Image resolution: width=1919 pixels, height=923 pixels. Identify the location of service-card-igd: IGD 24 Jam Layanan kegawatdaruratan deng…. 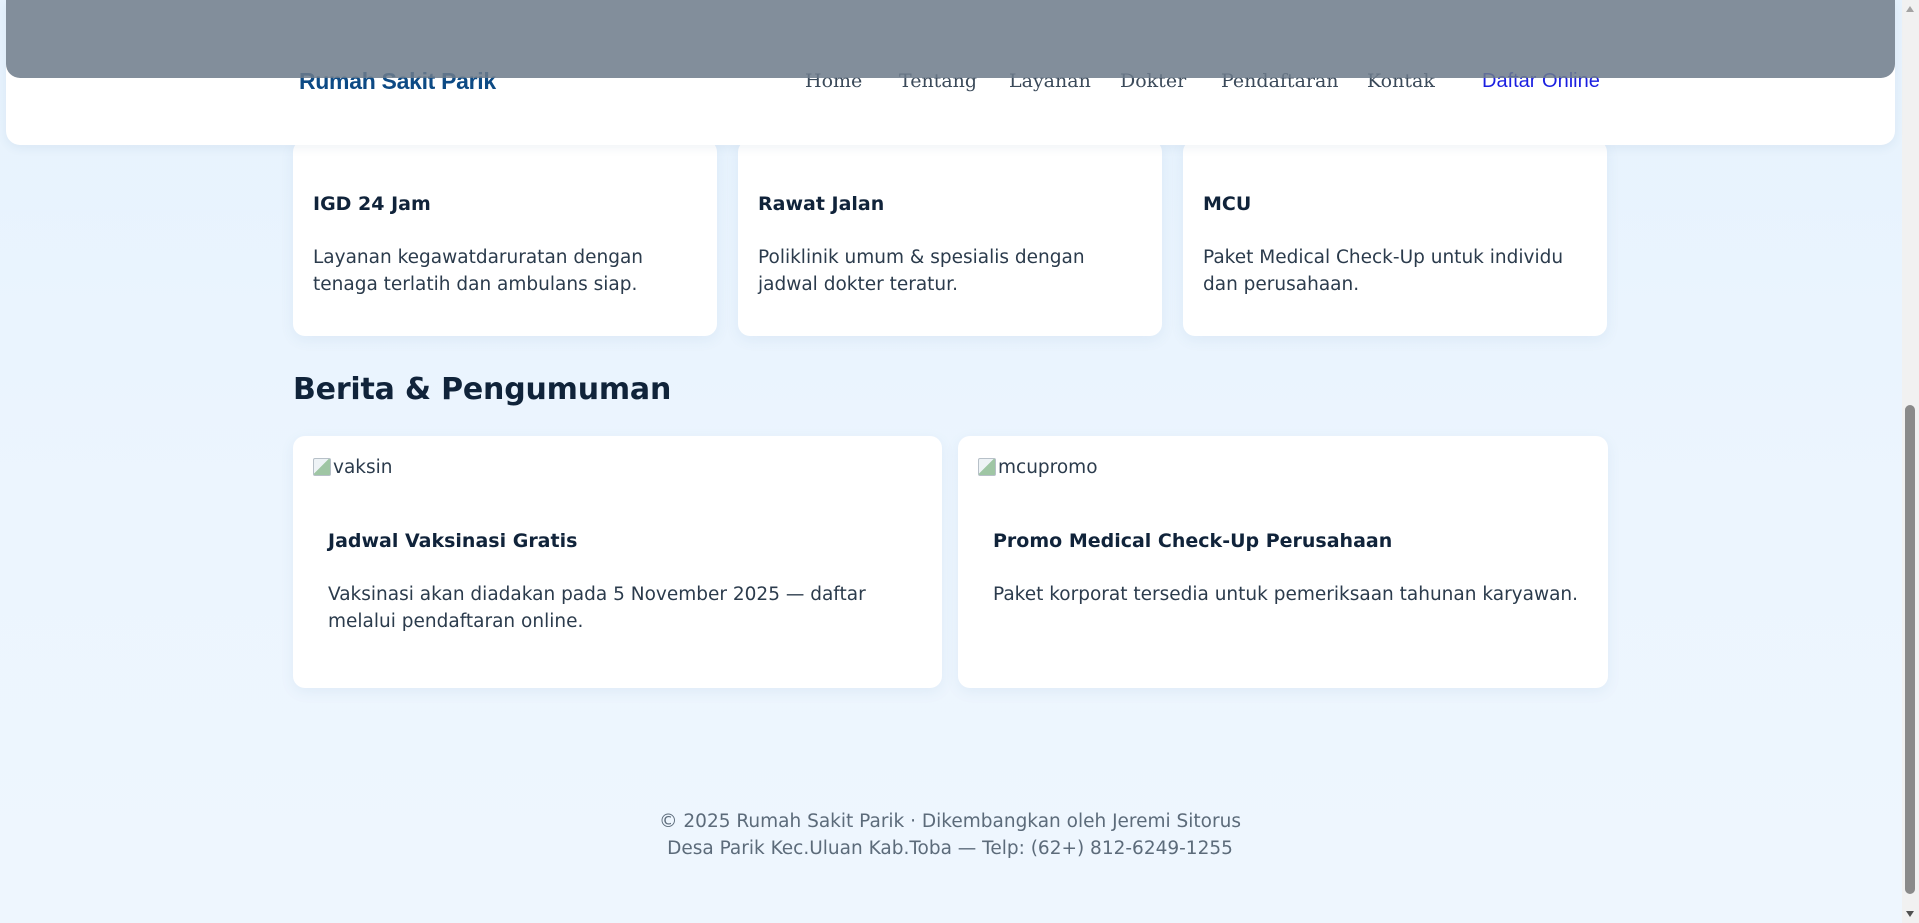
(505, 238).